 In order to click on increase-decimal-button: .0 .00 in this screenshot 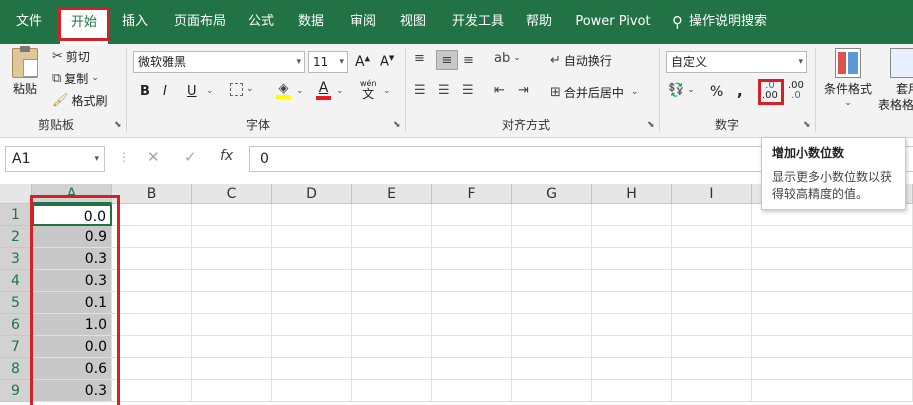, I will do `click(770, 91)`.